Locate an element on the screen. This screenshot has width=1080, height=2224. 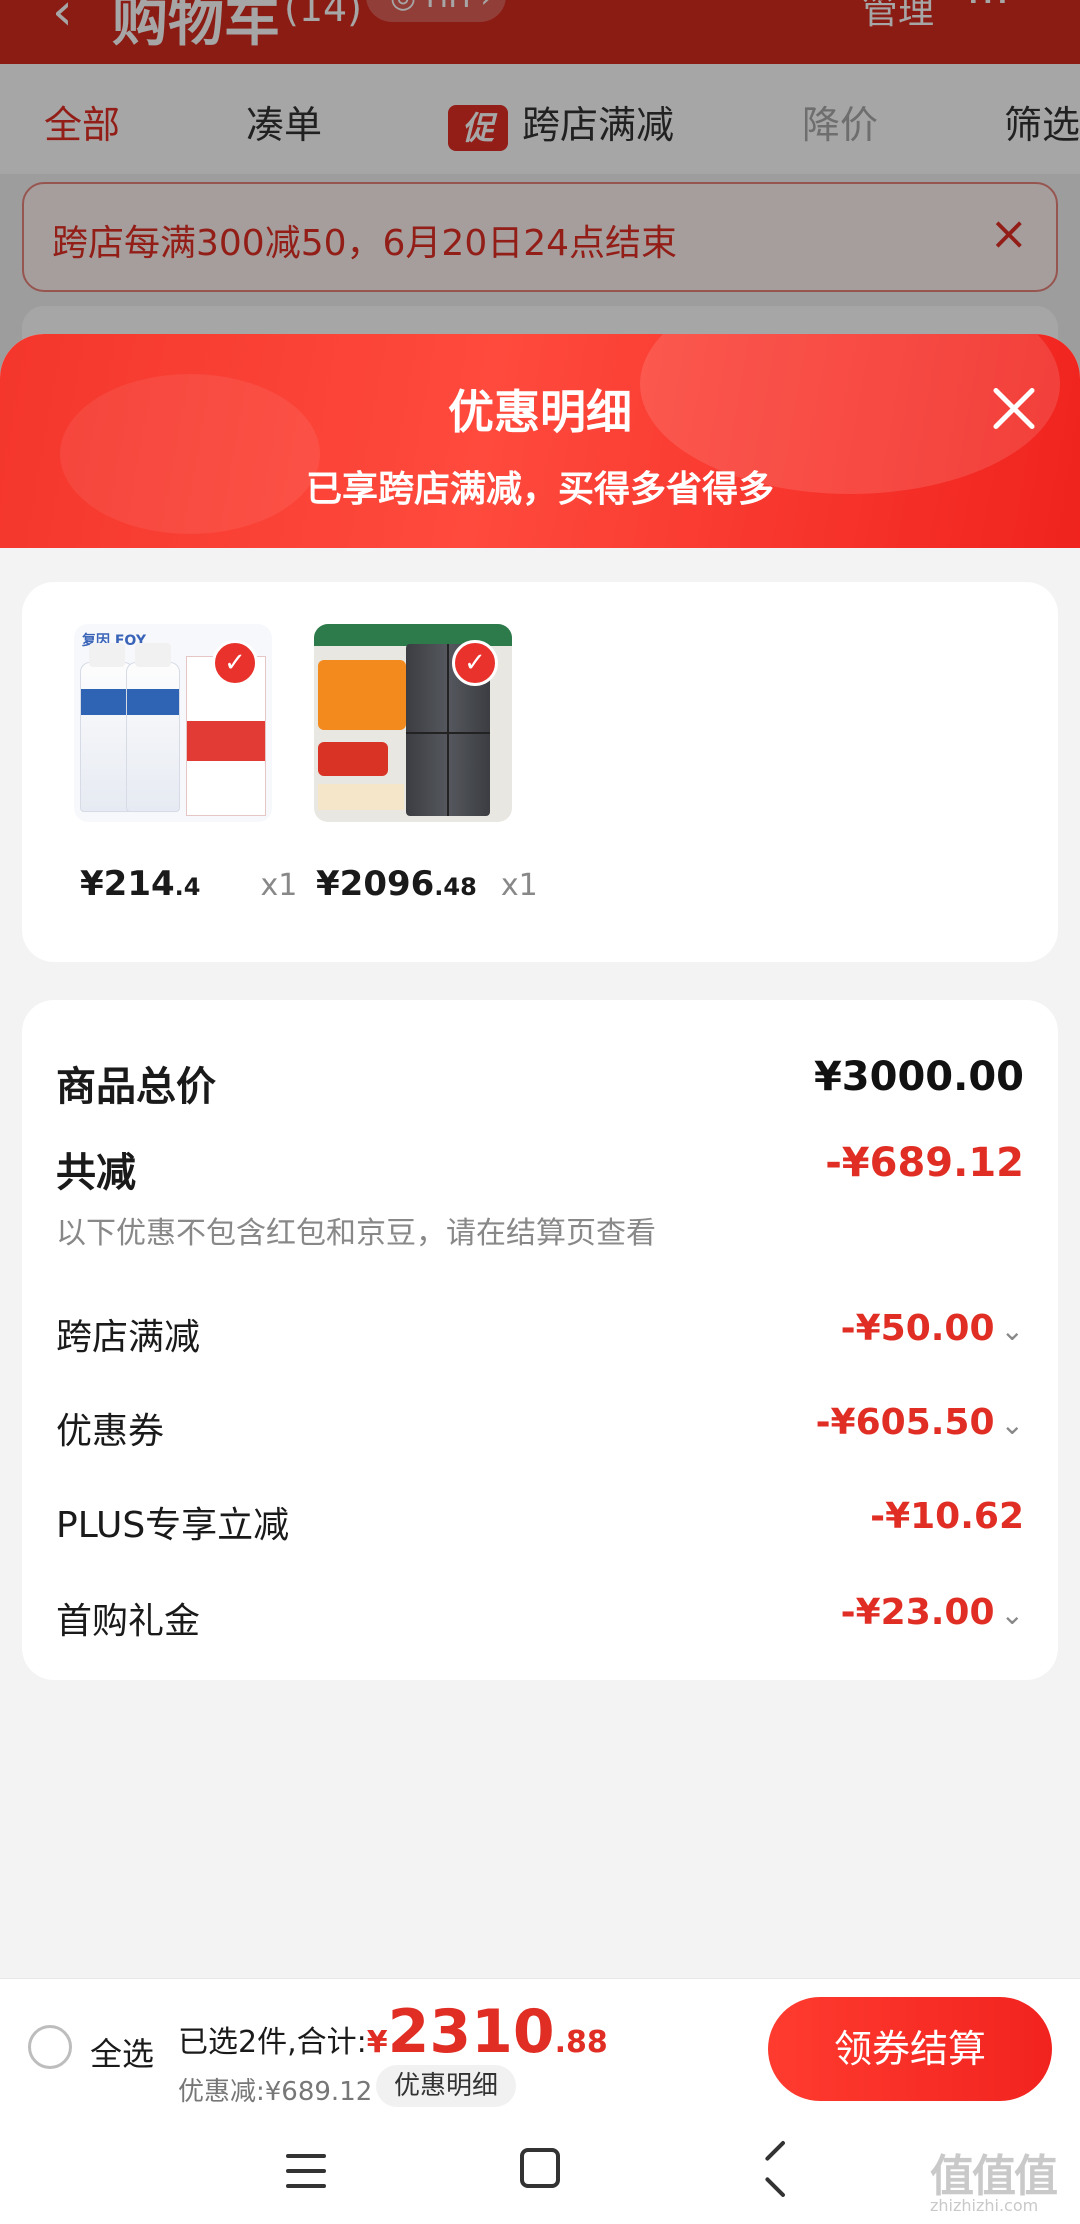
close-icon is located at coordinates (1014, 408).